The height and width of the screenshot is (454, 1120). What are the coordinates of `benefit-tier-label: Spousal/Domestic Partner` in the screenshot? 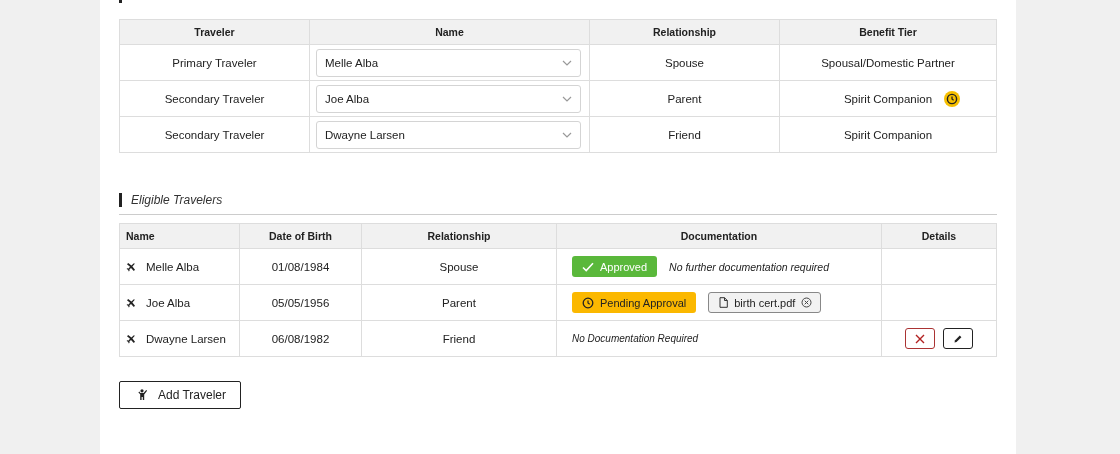 It's located at (888, 62).